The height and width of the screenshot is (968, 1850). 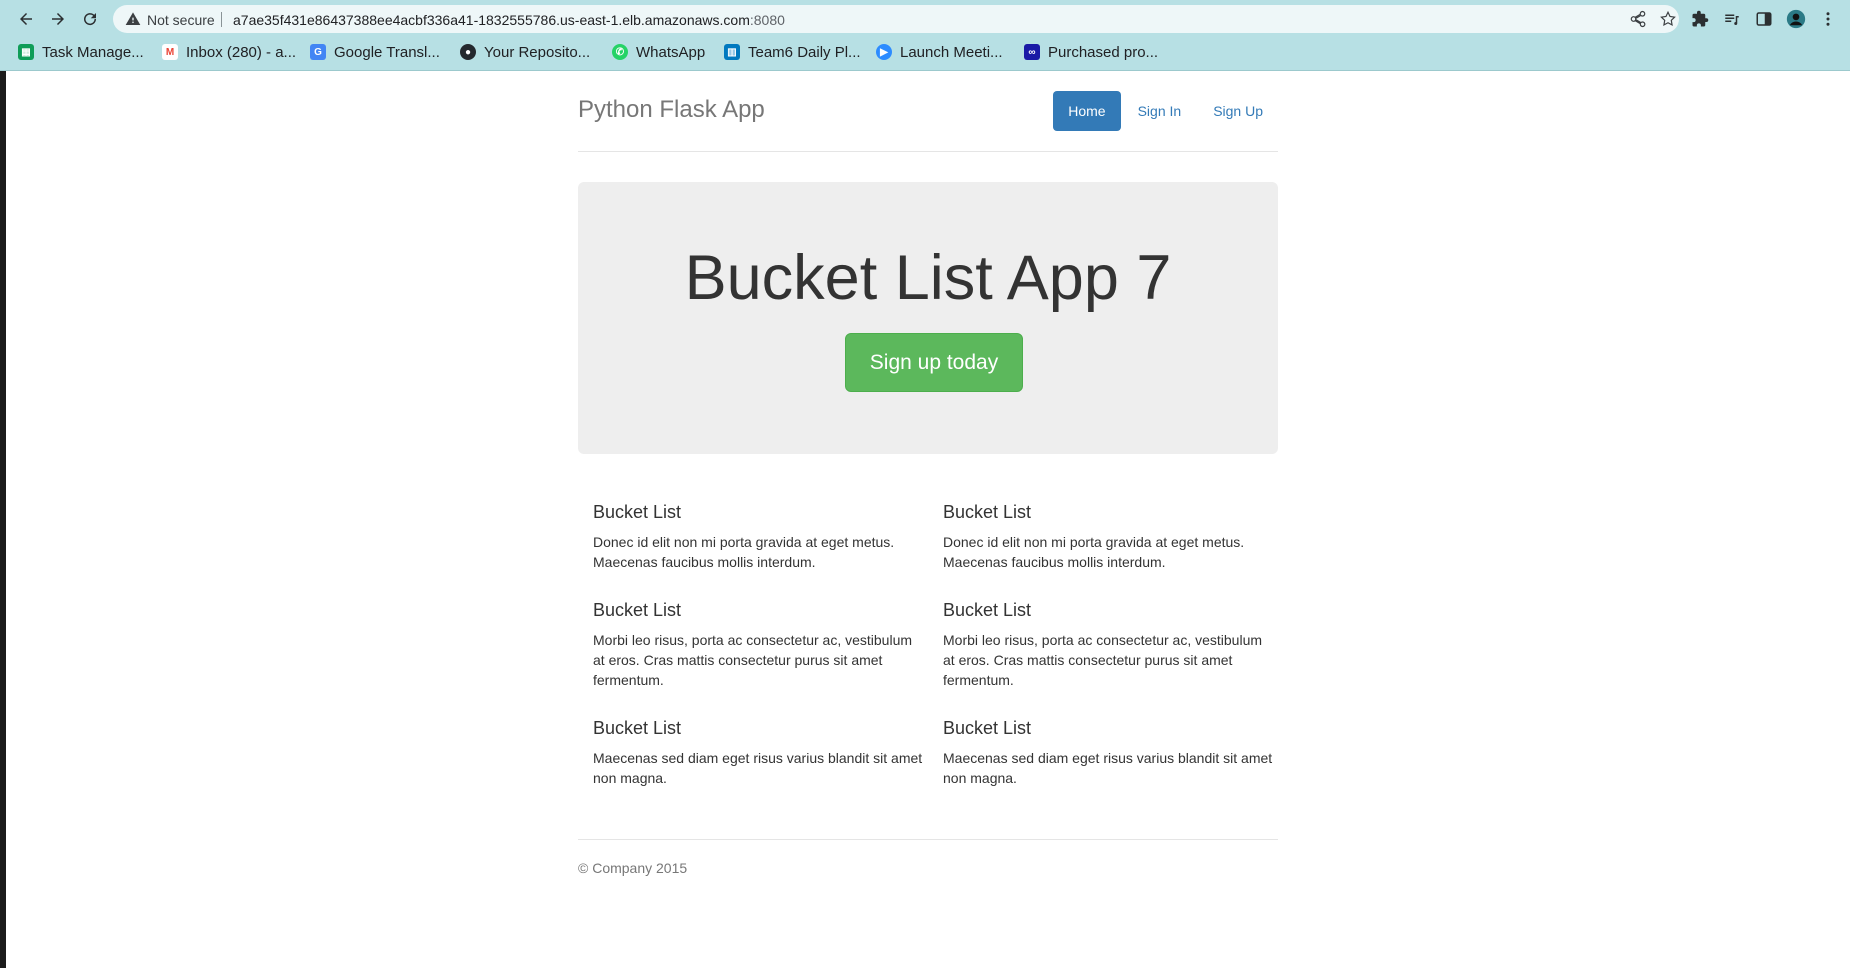 I want to click on share-icon, so click(x=1638, y=19).